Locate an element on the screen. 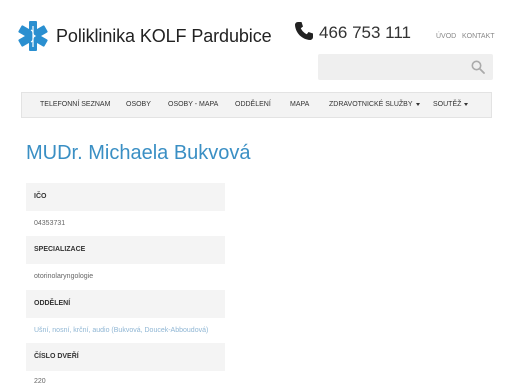 Image resolution: width=512 pixels, height=384 pixels. nav-item-zdravotnicke-sluzby: ZDRAVOTNICKÉ SLUŽBY is located at coordinates (374, 105).